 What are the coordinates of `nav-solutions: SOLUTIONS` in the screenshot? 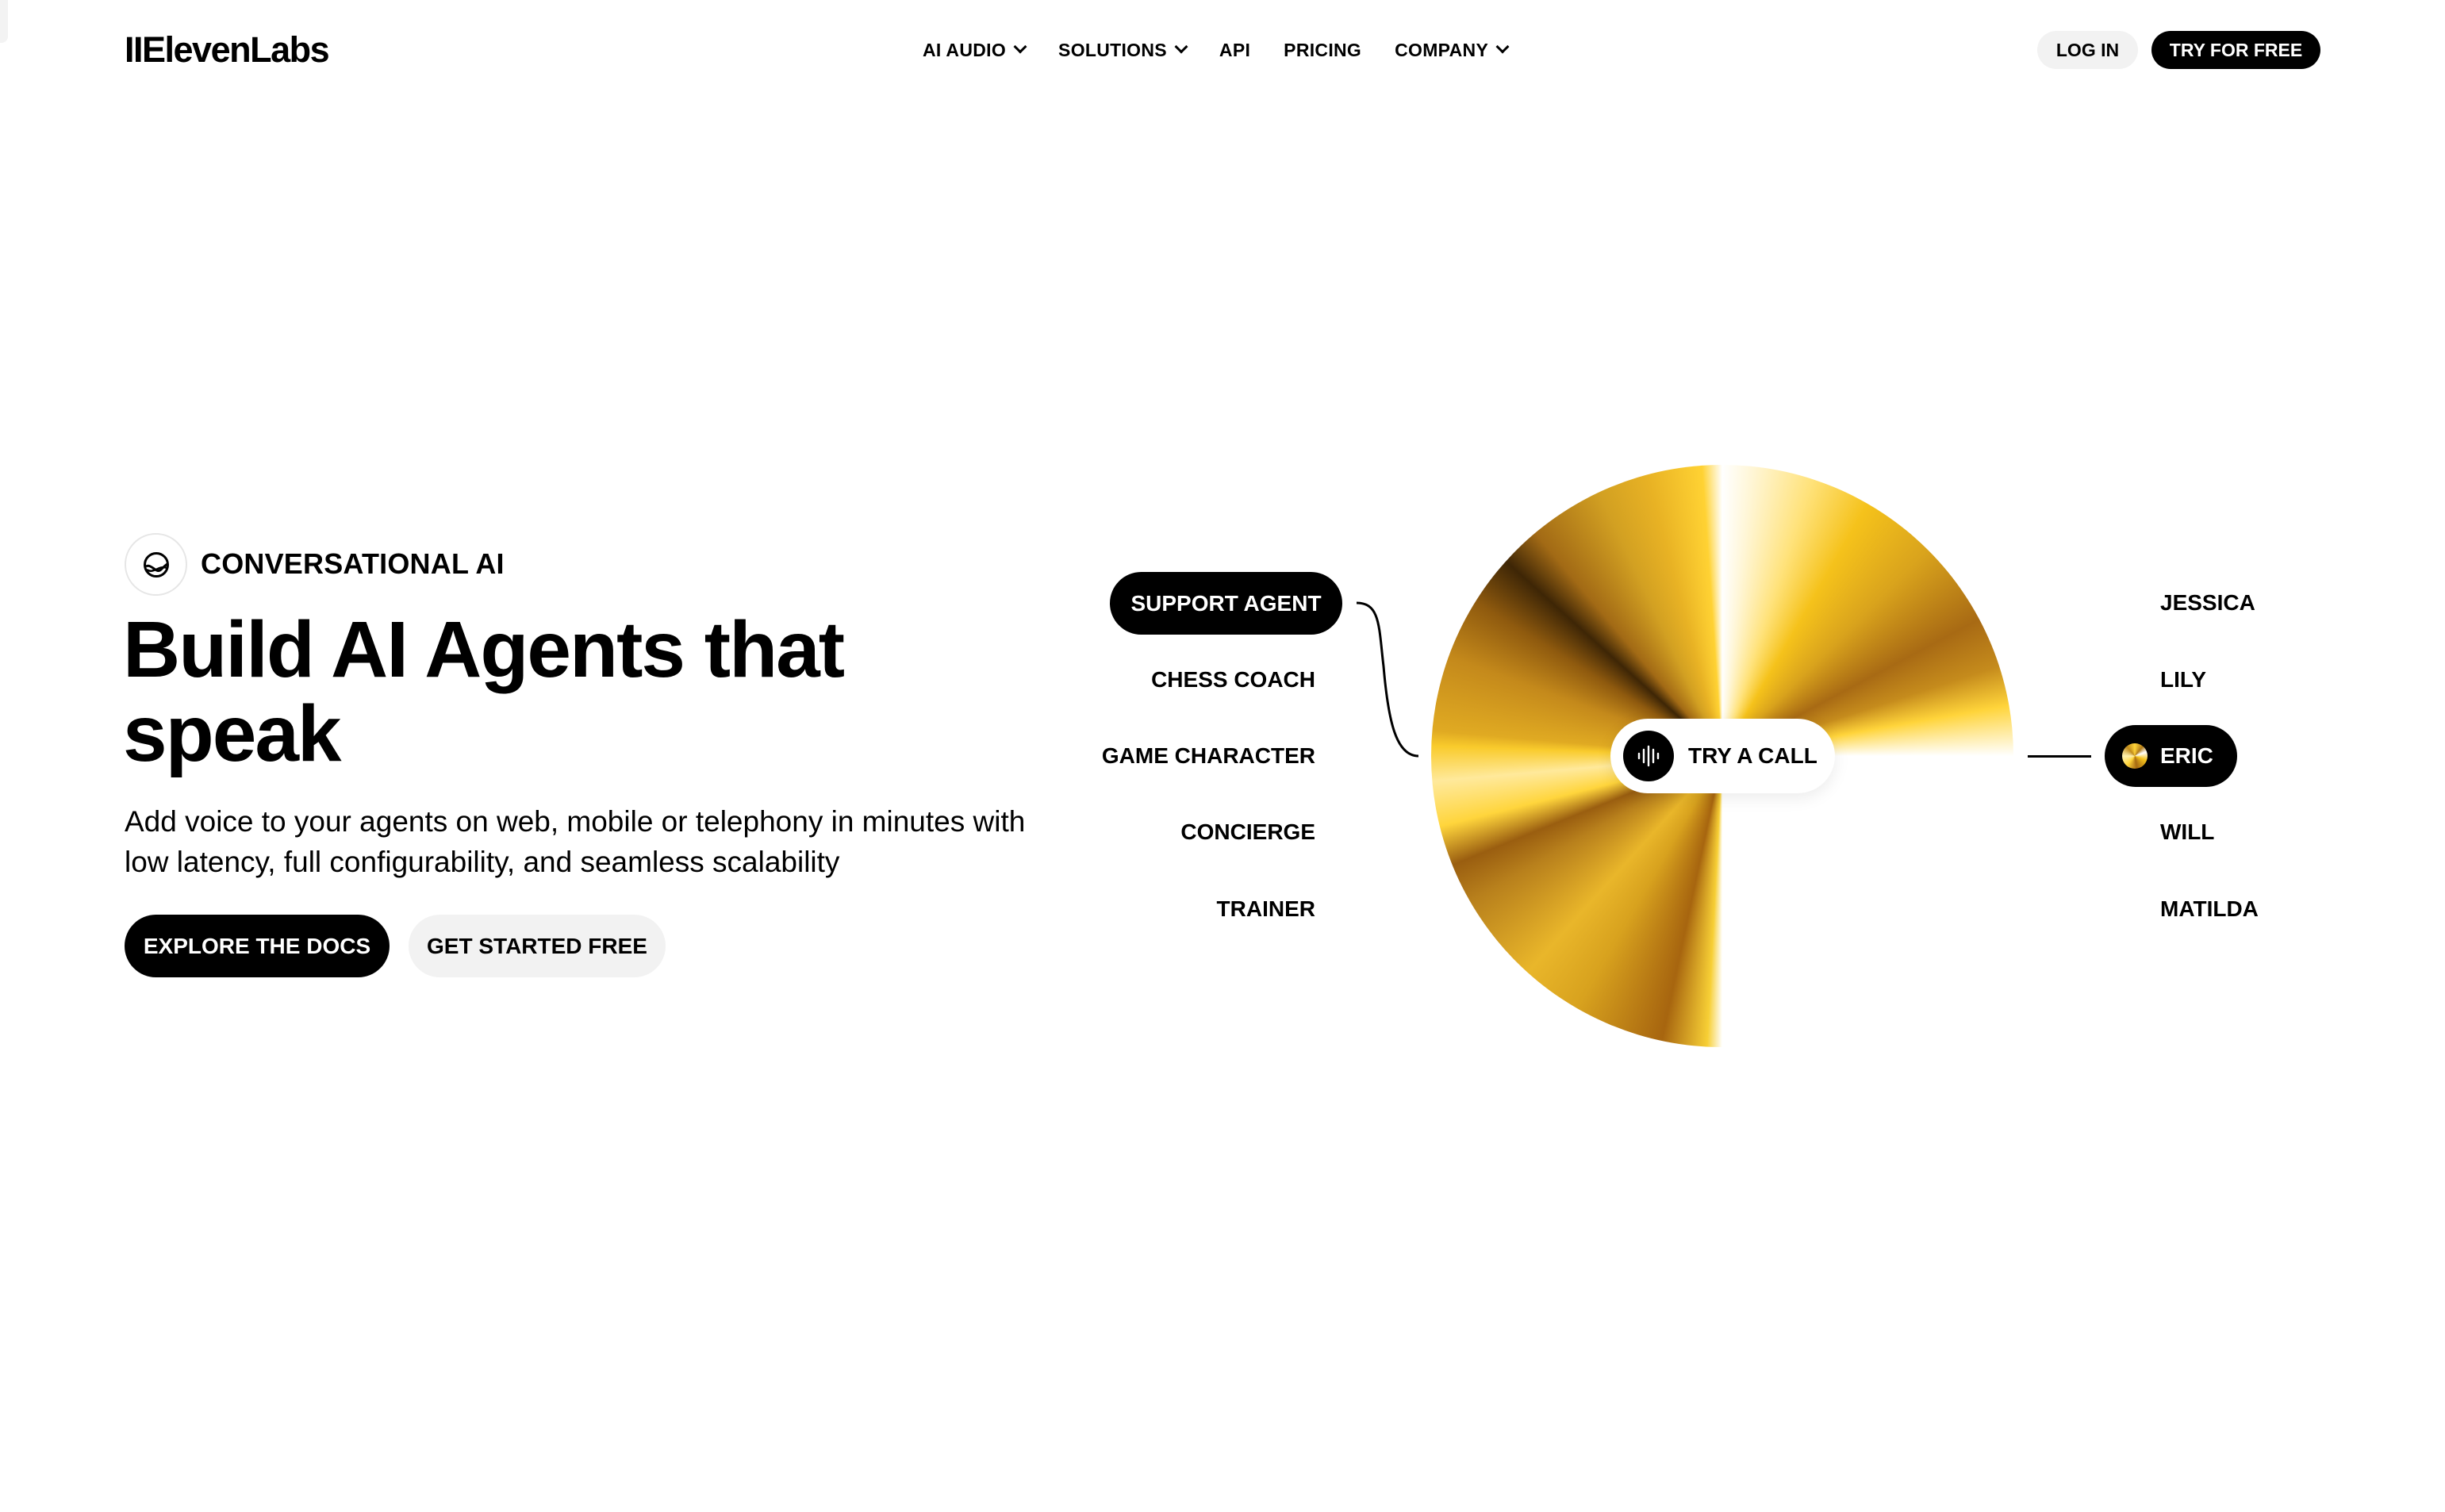 It's located at (1123, 50).